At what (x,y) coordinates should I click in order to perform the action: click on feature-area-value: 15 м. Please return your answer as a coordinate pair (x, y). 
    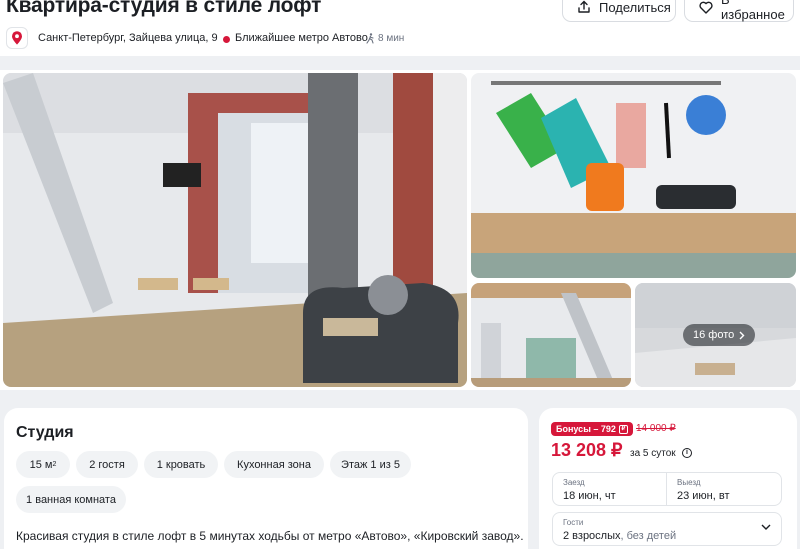
    Looking at the image, I should click on (41, 464).